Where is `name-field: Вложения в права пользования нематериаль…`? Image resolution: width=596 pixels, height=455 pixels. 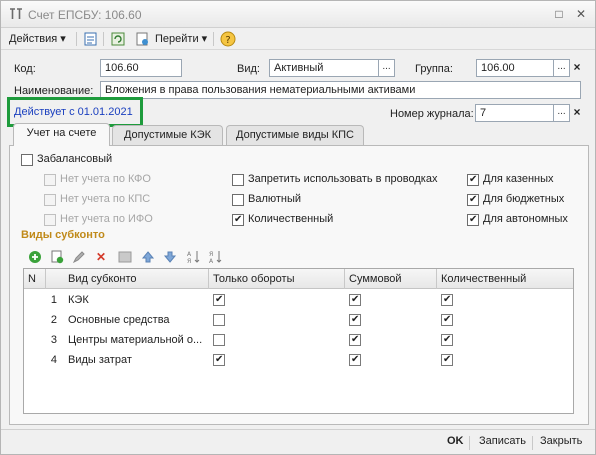
name-field: Вложения в права пользования нематериаль… is located at coordinates (340, 90).